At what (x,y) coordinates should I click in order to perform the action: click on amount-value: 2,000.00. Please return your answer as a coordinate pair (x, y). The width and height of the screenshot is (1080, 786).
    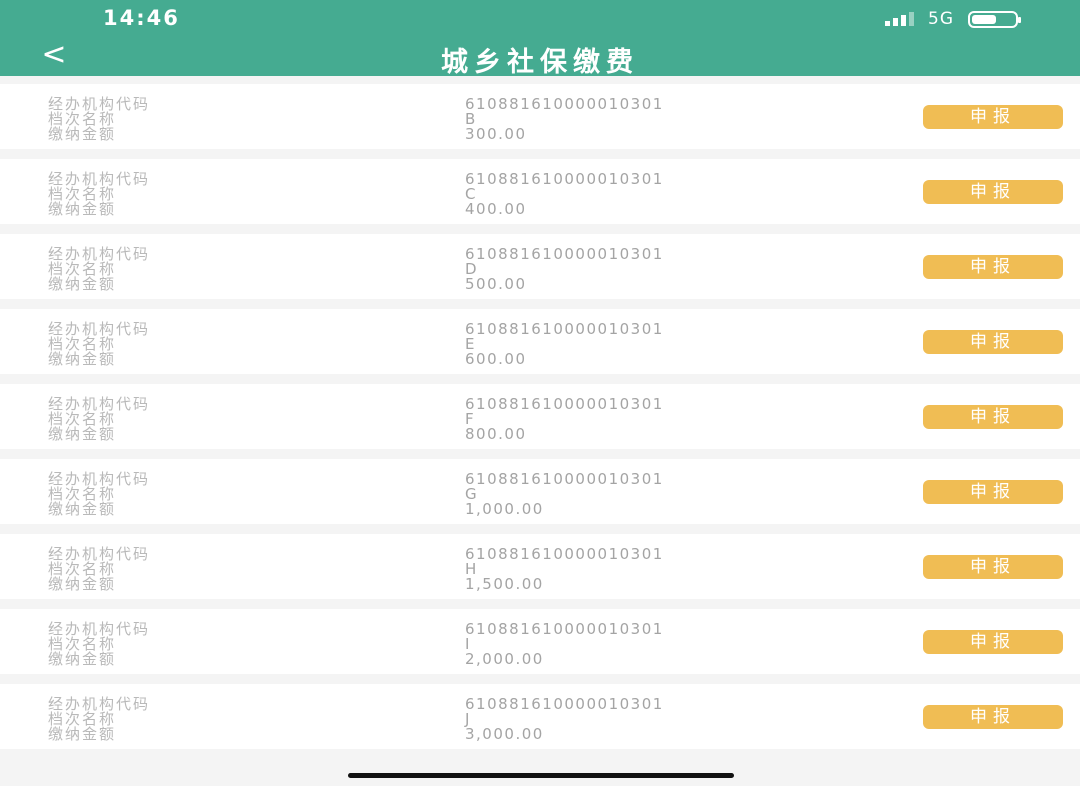
    Looking at the image, I should click on (504, 659).